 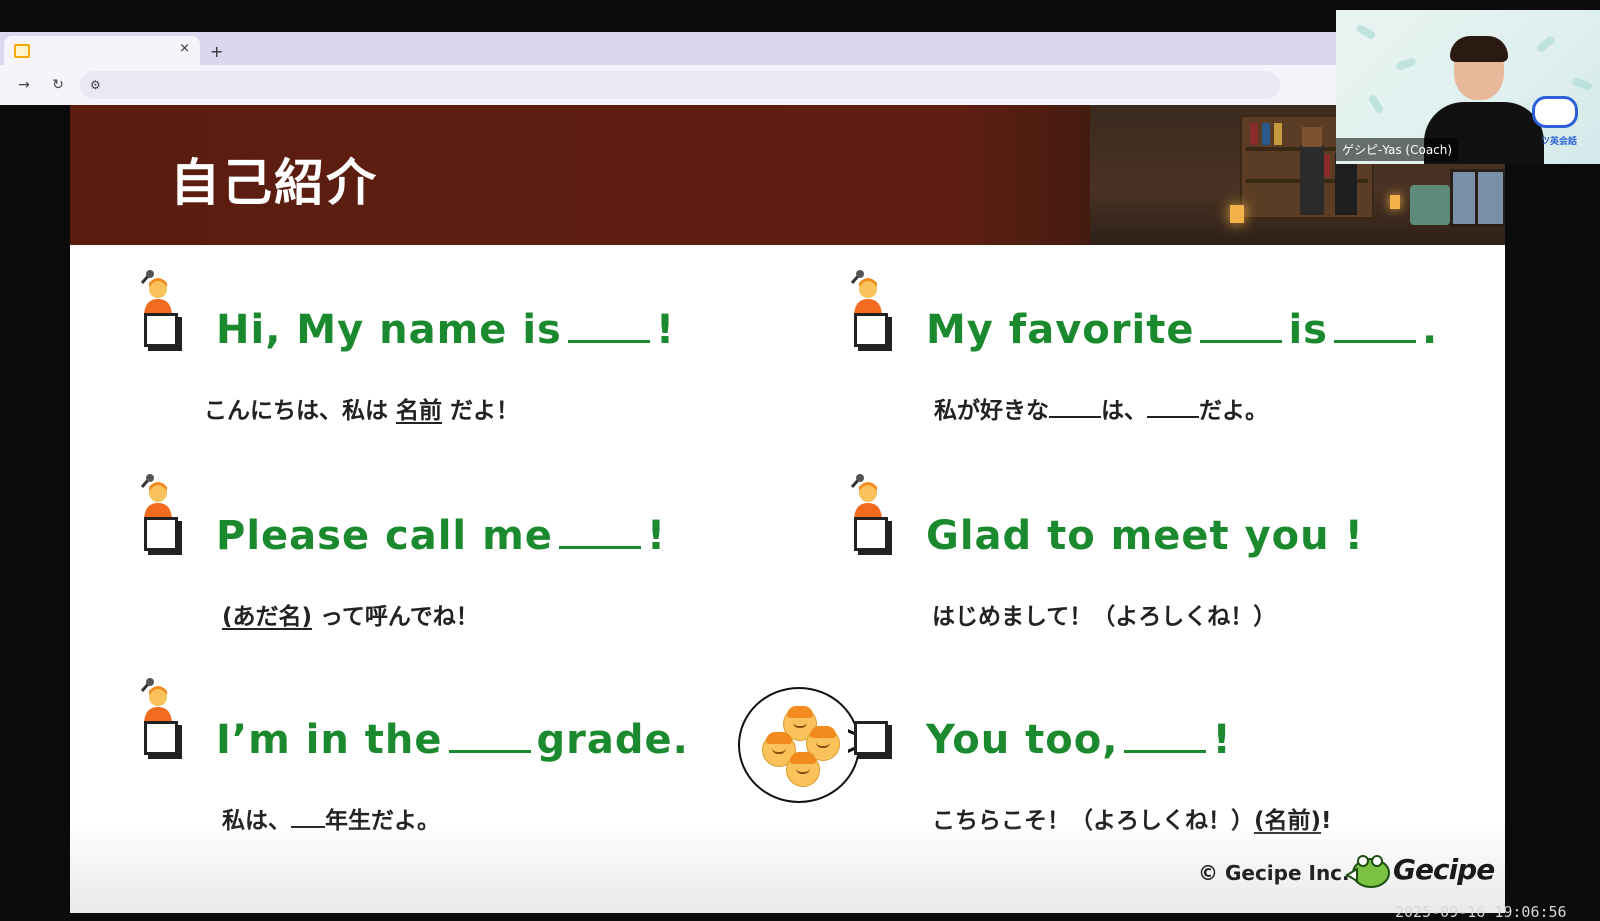 I want to click on japanese-translation: (あだ名) って呼んでね！, so click(x=350, y=617).